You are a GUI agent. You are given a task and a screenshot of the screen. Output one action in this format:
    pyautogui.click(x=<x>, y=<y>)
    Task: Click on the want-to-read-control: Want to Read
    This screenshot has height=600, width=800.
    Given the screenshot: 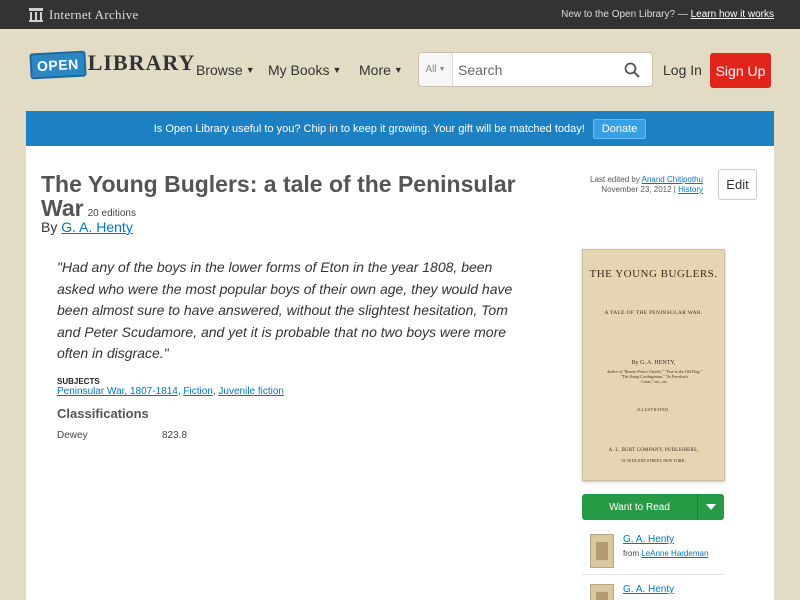 What is the action you would take?
    pyautogui.click(x=653, y=507)
    